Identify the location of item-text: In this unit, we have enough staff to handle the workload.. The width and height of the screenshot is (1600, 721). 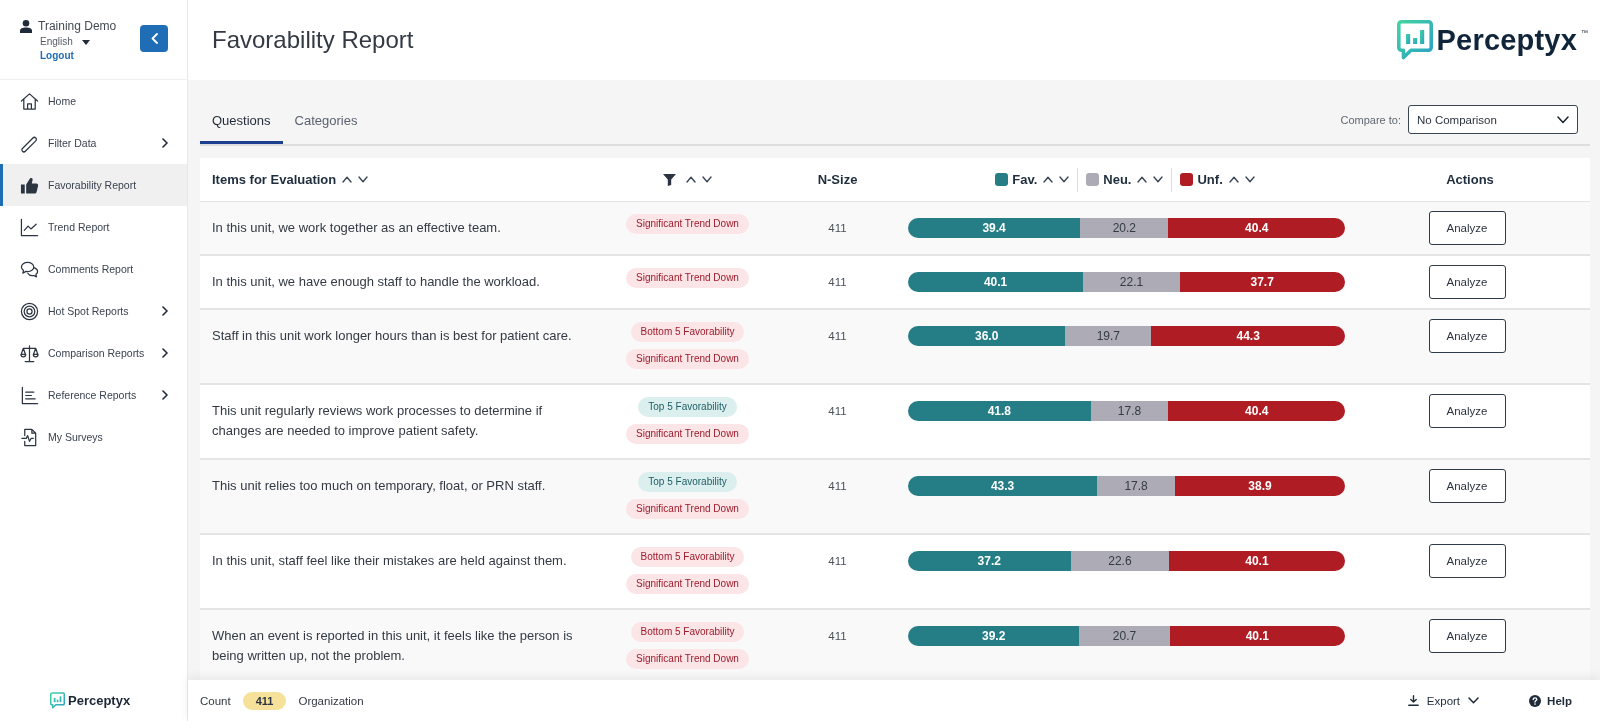
(376, 282).